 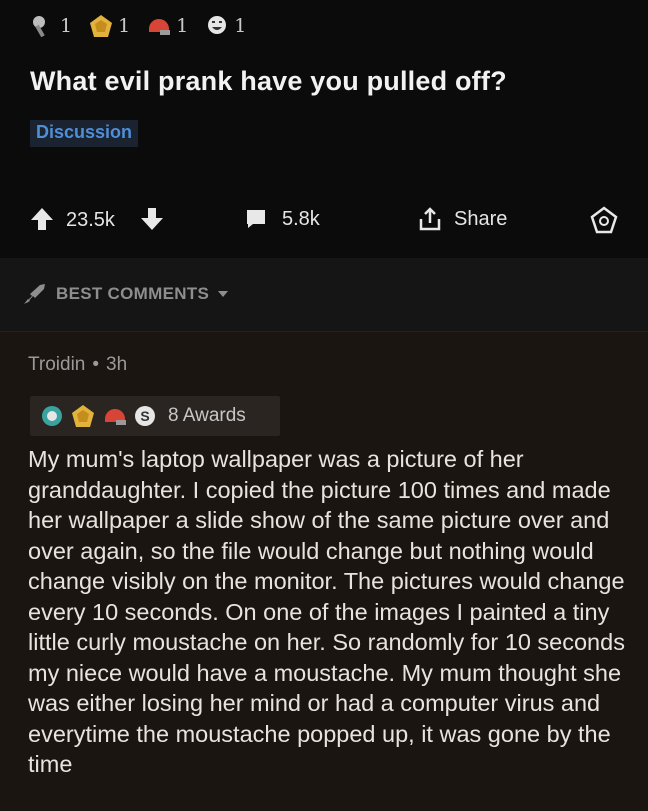 I want to click on globe-award-icon, so click(x=52, y=416).